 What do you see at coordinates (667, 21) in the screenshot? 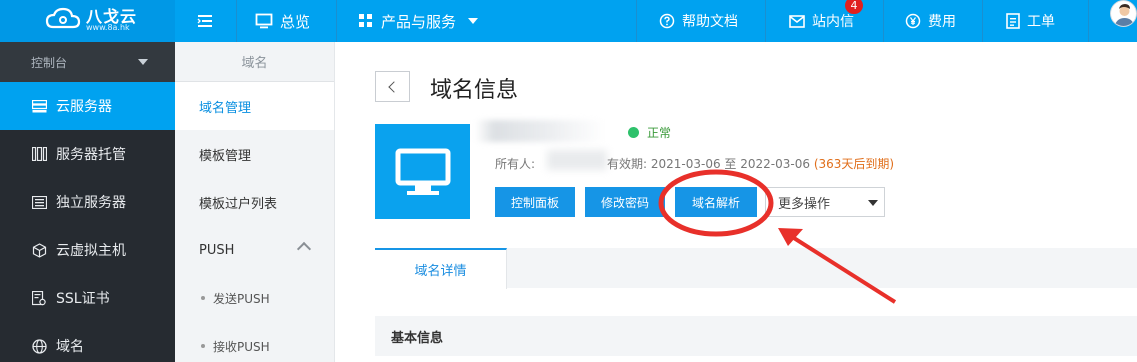
I see `question-circle-icon` at bounding box center [667, 21].